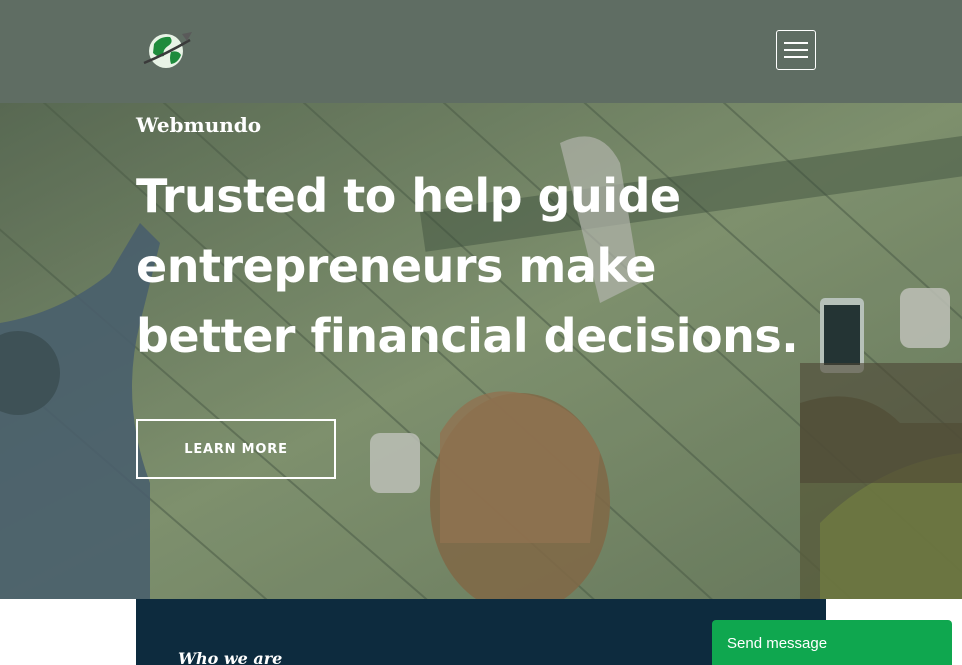 The height and width of the screenshot is (665, 962). Describe the element at coordinates (199, 125) in the screenshot. I see `brand-name: Webmundo` at that location.